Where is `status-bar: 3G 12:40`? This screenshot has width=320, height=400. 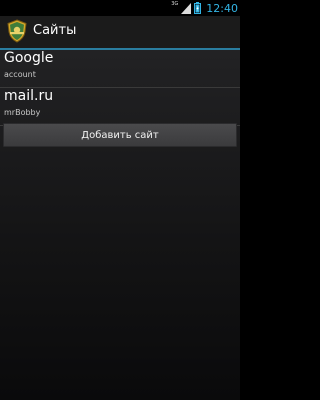
status-bar: 3G 12:40 is located at coordinates (120, 8).